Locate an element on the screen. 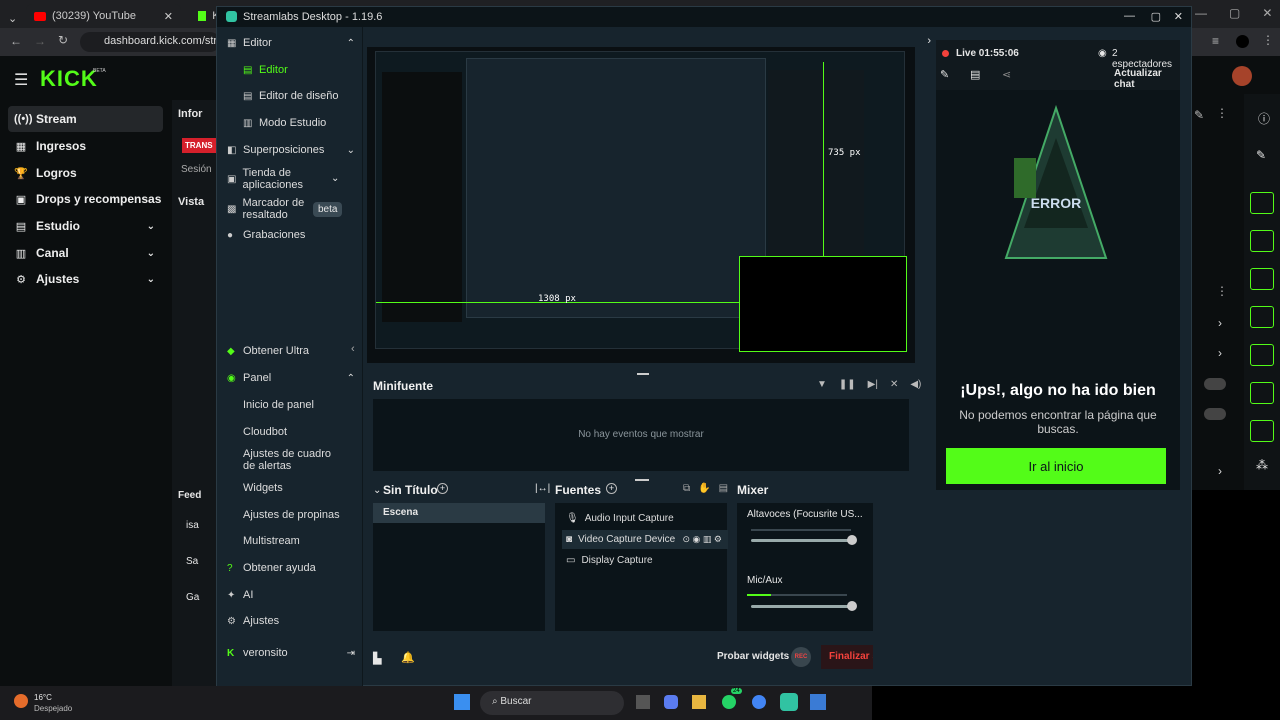 The image size is (1280, 720). wrench-icon is located at coordinates (1262, 431).